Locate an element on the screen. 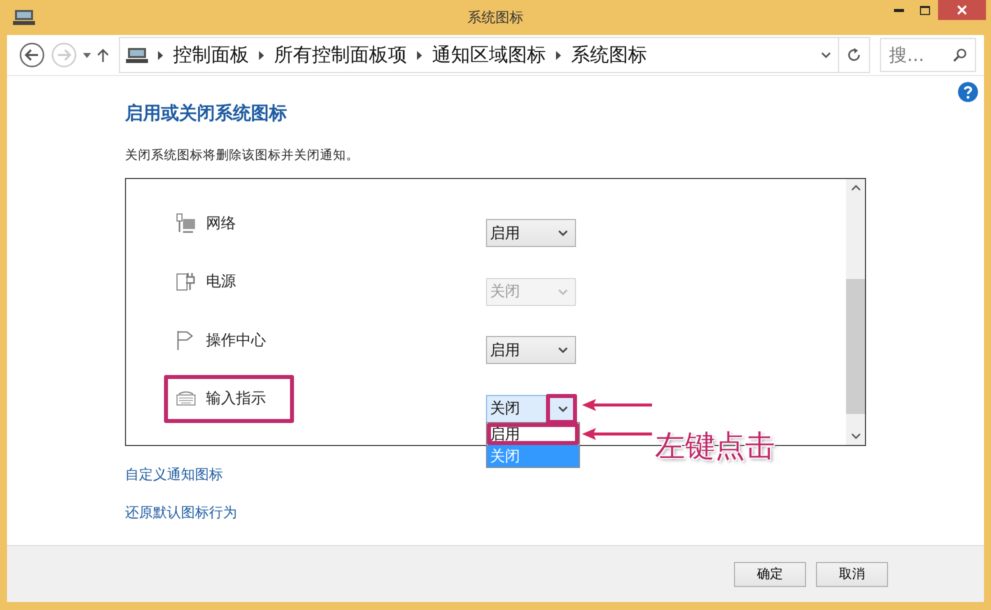 The image size is (991, 610). description-text: 关闭系统图标将删除该图标并关闭通知。 is located at coordinates (242, 155).